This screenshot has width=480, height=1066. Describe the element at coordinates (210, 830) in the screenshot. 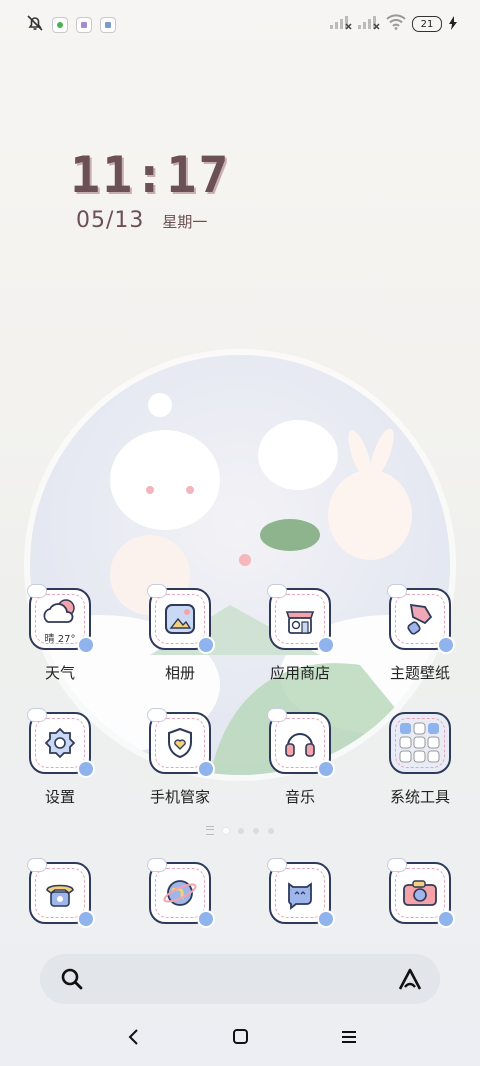

I see `page-list-icon` at that location.